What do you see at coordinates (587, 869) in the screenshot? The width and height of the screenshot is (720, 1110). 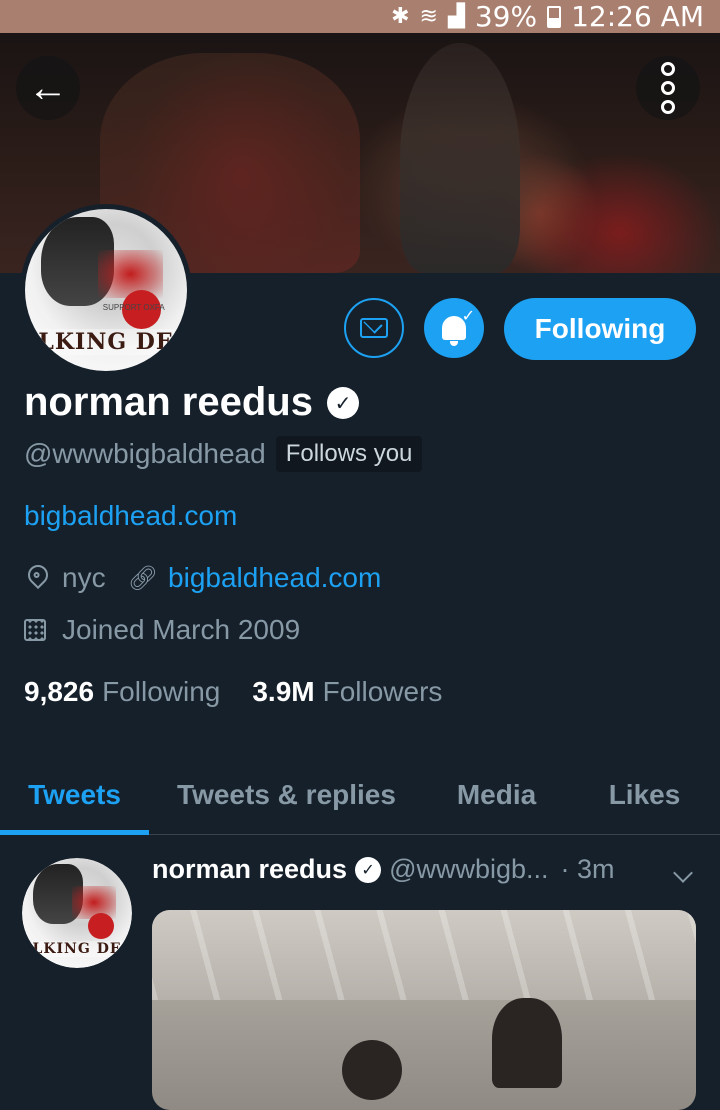 I see `tweet-timestamp: · 3m` at bounding box center [587, 869].